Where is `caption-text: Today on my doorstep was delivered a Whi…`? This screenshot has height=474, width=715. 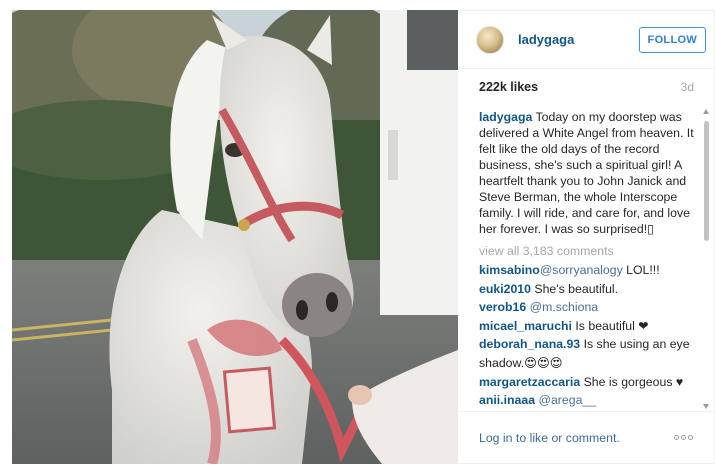
caption-text: Today on my doorstep was delivered a Whi… is located at coordinates (586, 173).